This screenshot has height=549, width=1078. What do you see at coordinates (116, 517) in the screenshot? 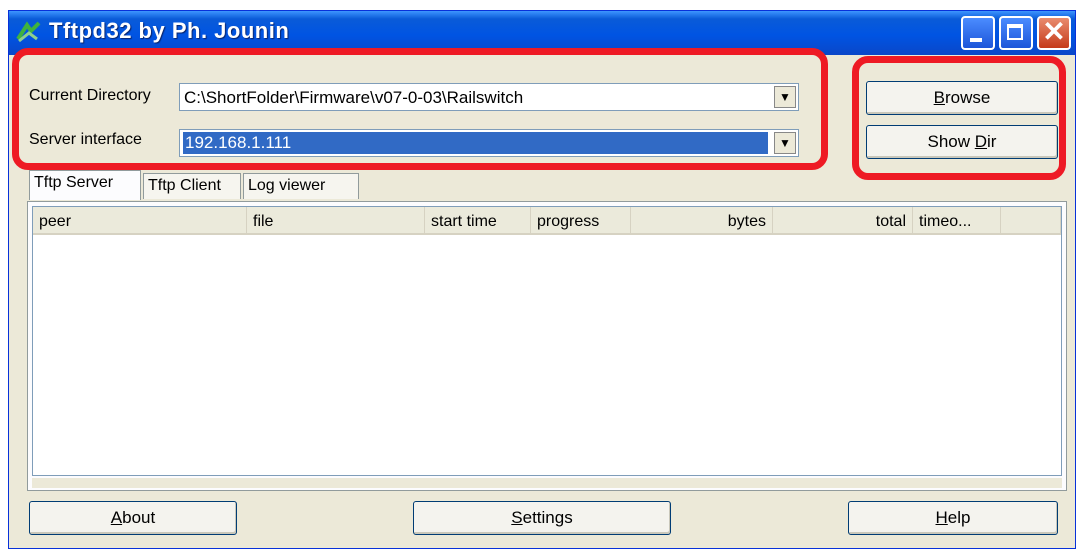
I see `about-label-key: A` at bounding box center [116, 517].